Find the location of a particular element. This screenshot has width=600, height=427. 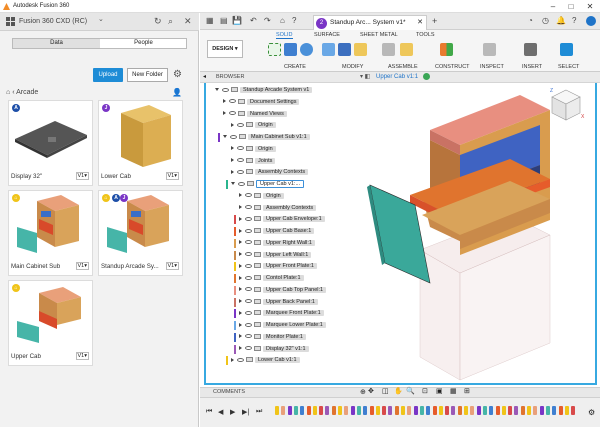

viewcube: Z X is located at coordinates (566, 104).